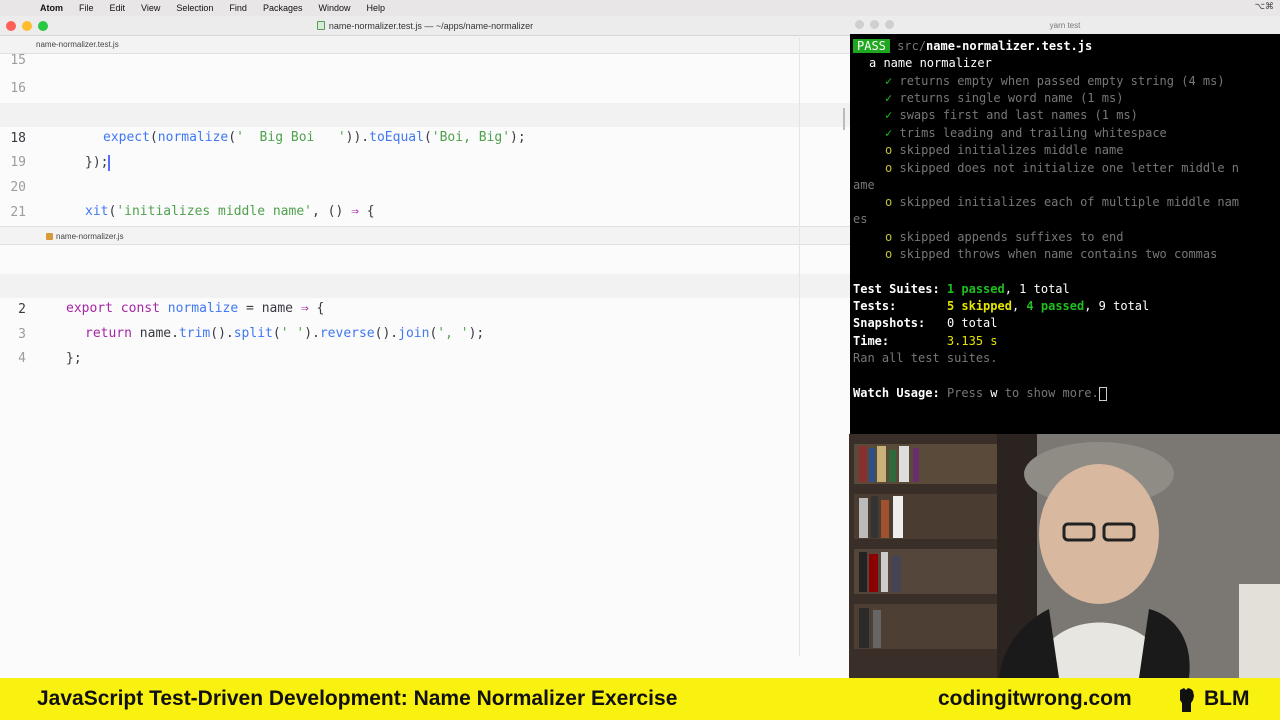 The height and width of the screenshot is (720, 1280). What do you see at coordinates (864, 185) in the screenshot?
I see `wrapped-text: ame` at bounding box center [864, 185].